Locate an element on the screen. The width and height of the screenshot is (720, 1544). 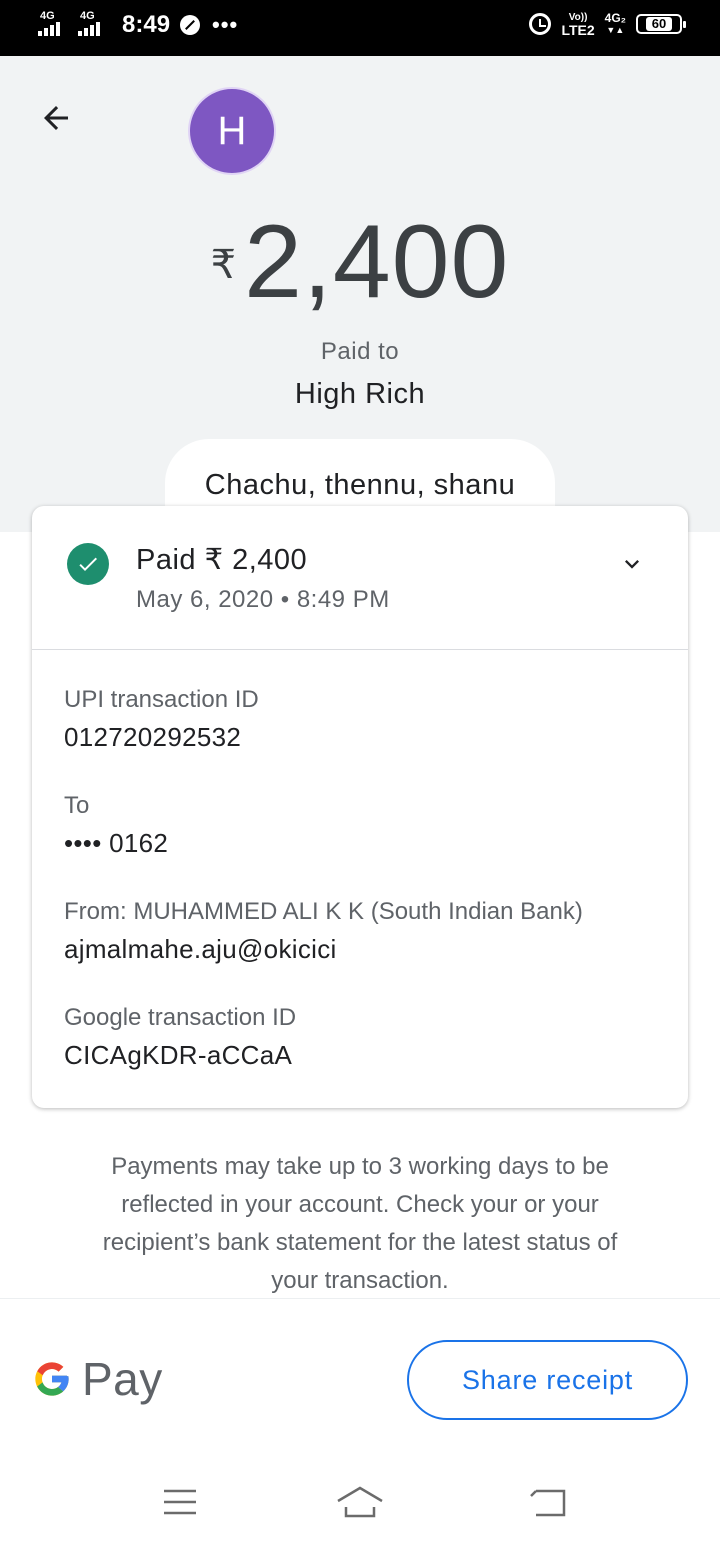
avatar: H is located at coordinates (232, 131).